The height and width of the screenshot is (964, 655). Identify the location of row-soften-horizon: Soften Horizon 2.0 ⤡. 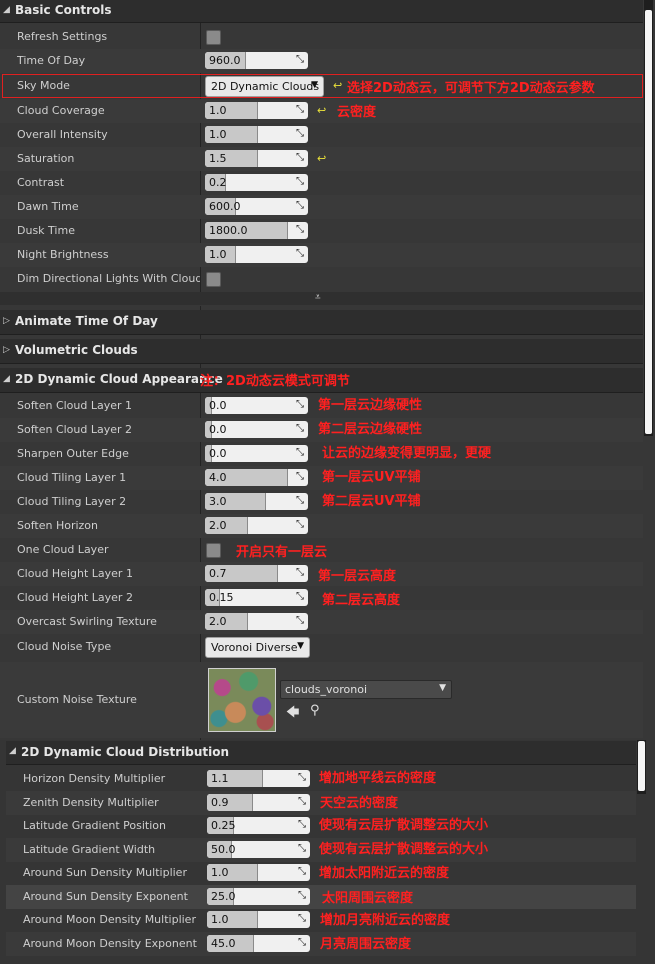
(321, 526).